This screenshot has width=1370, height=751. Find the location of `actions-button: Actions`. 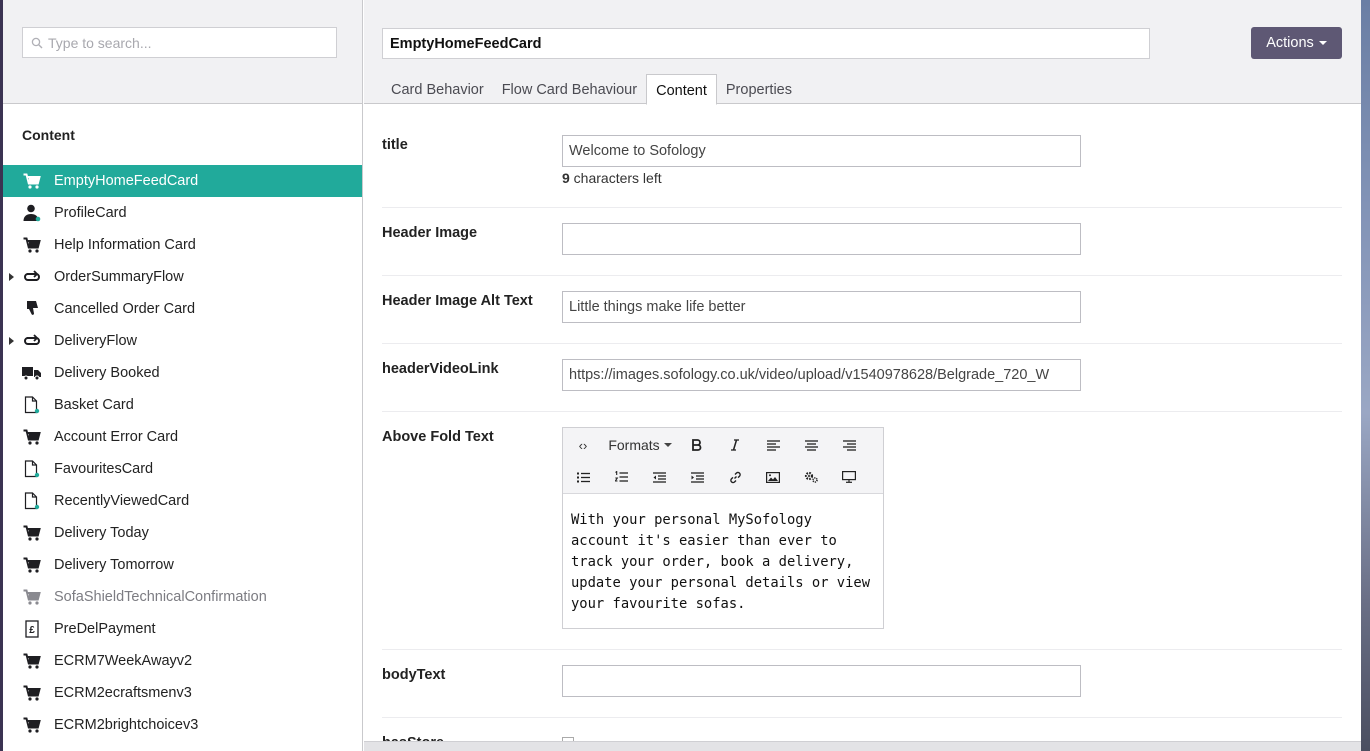

actions-button: Actions is located at coordinates (1296, 43).